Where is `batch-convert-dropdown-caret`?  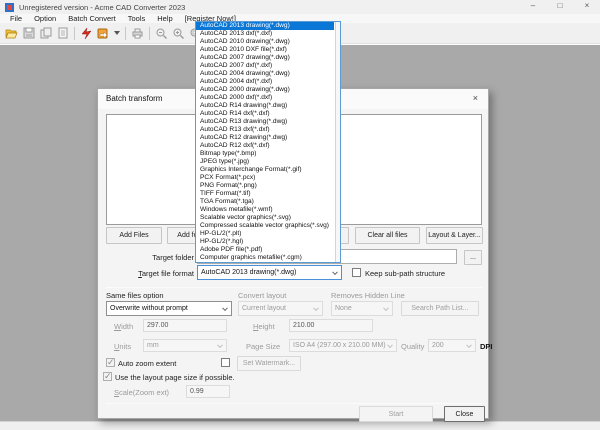
batch-convert-dropdown-caret is located at coordinates (117, 33).